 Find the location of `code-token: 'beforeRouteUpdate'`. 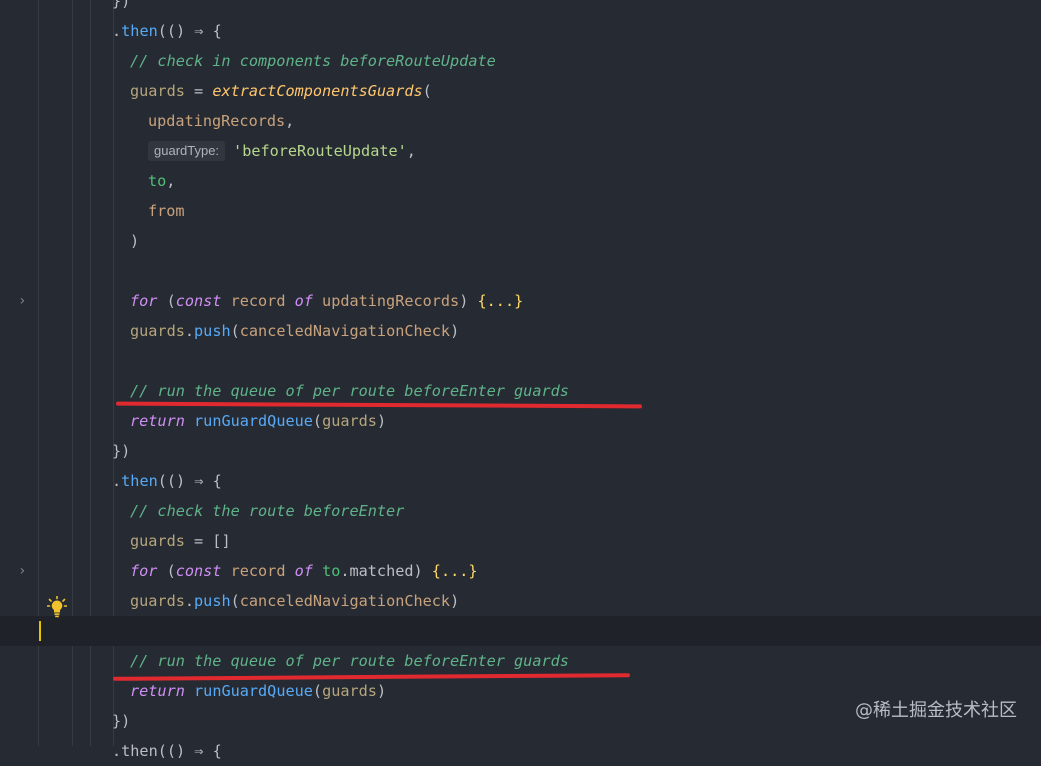

code-token: 'beforeRouteUpdate' is located at coordinates (320, 151).